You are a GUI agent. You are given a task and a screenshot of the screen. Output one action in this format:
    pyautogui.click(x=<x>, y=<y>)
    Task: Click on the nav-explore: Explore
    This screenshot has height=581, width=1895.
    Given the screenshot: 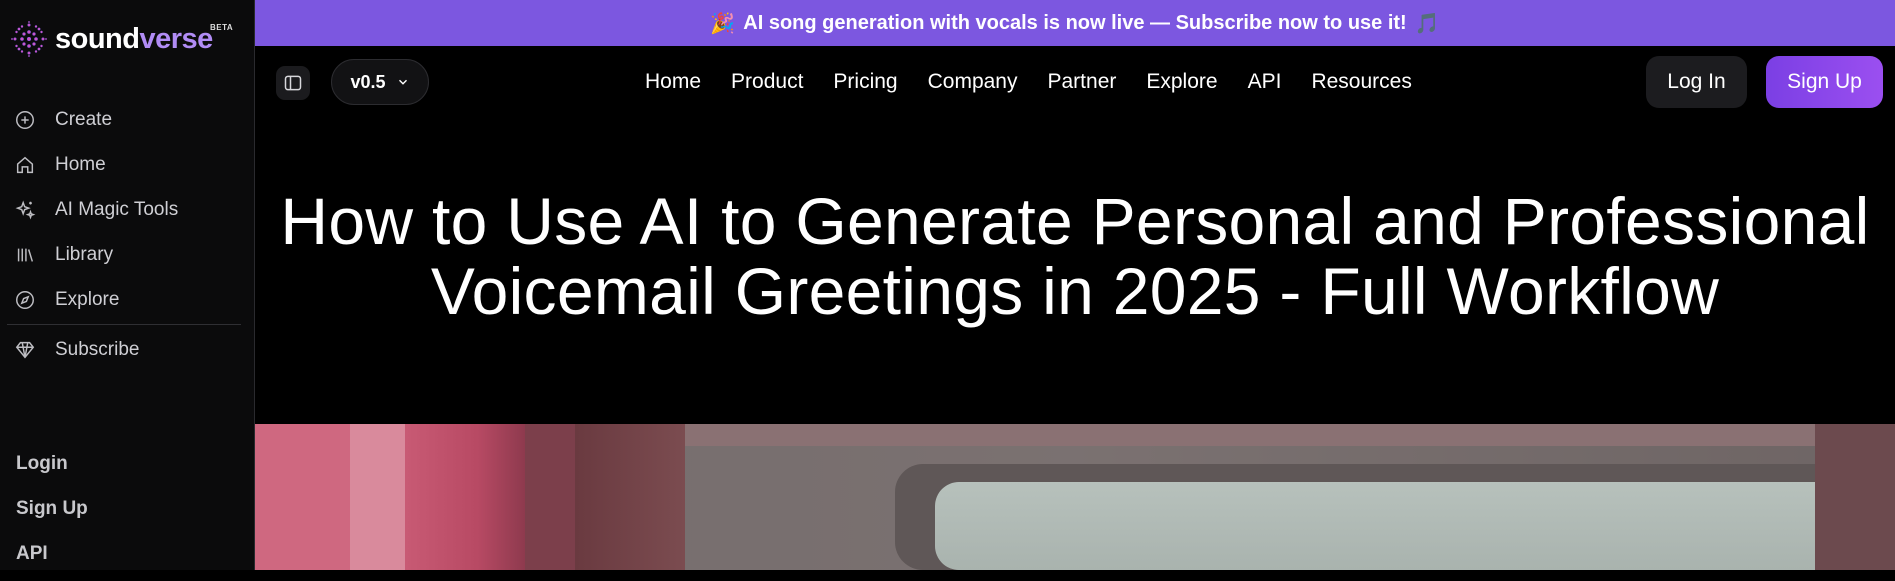 What is the action you would take?
    pyautogui.click(x=1181, y=82)
    